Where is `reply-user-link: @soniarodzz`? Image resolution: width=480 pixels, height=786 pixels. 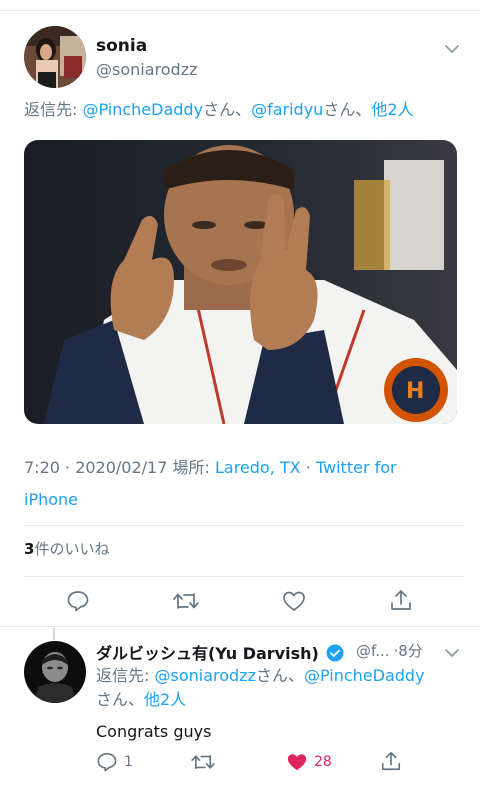
reply-user-link: @soniarodzz is located at coordinates (204, 675).